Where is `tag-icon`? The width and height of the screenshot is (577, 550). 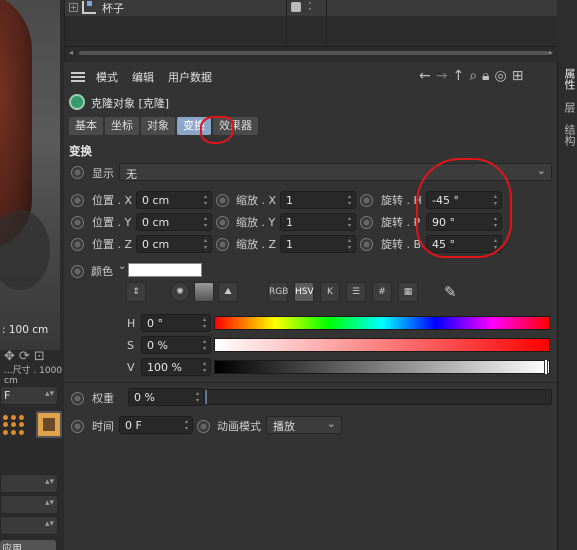
tag-icon is located at coordinates (296, 7).